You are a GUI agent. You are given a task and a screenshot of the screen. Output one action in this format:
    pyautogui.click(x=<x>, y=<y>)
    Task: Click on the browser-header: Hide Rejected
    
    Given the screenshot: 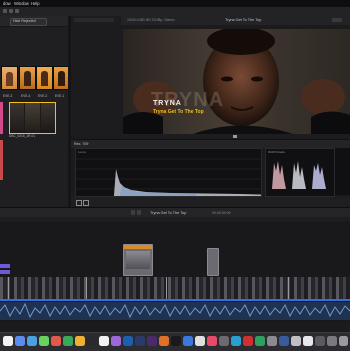 What is the action you would take?
    pyautogui.click(x=34, y=21)
    